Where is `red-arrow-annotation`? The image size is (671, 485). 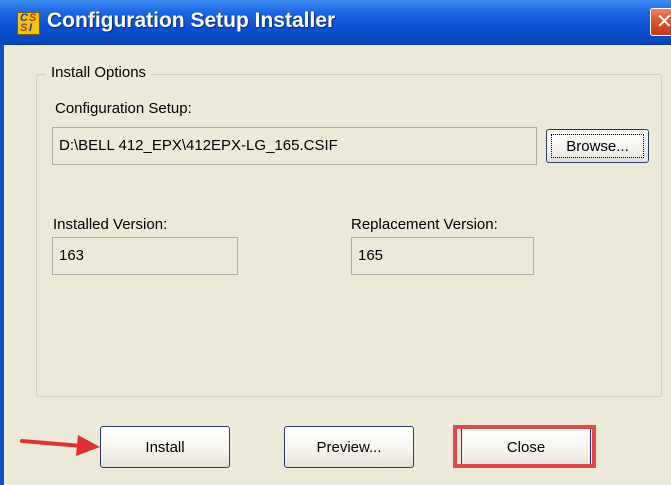 red-arrow-annotation is located at coordinates (60, 445).